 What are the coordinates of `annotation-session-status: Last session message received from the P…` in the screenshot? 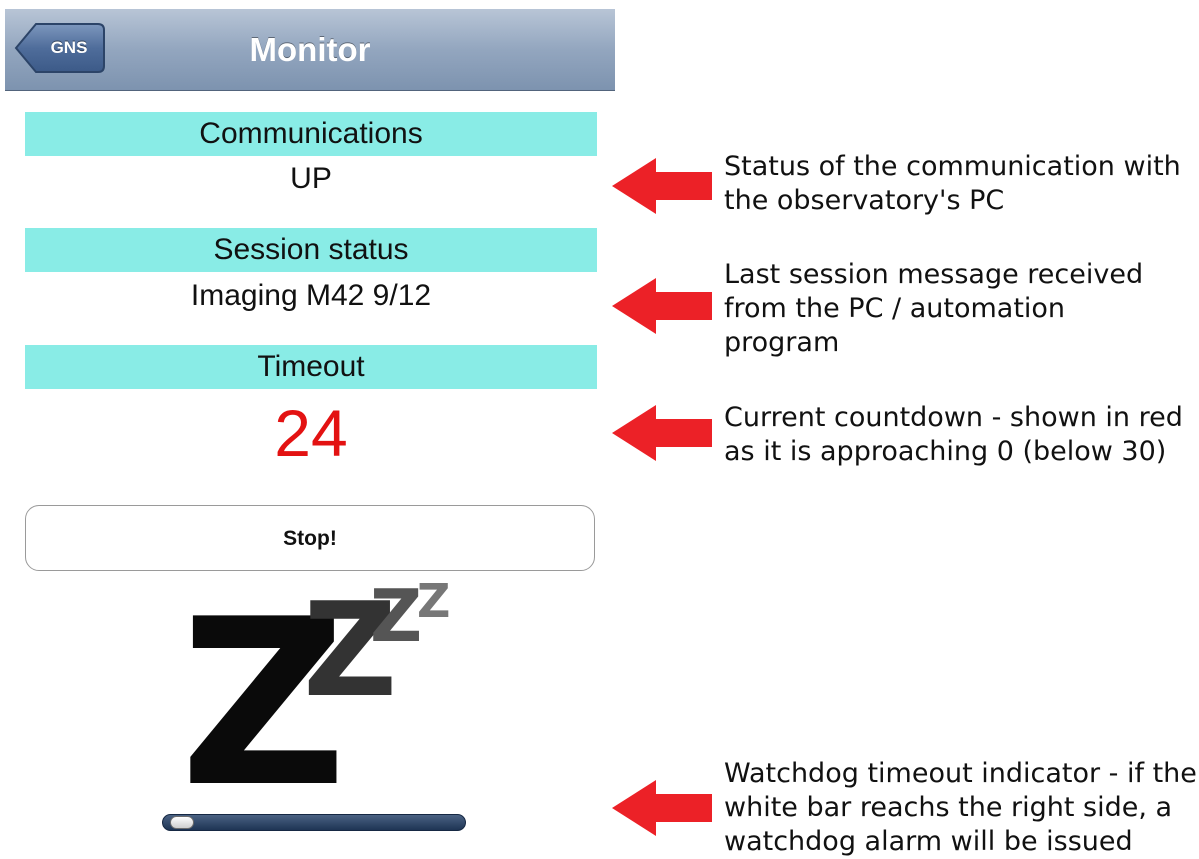 It's located at (934, 308).